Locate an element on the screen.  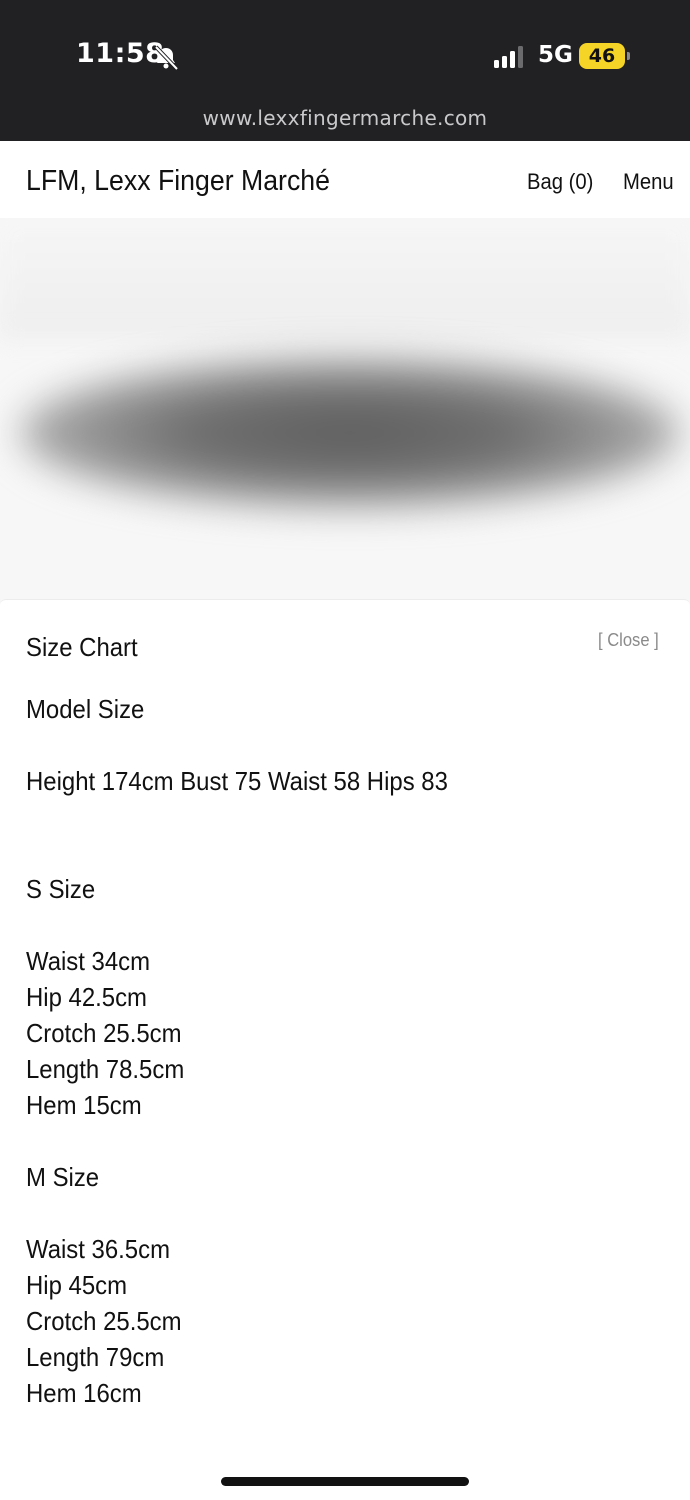
model-size-heading: Model Size is located at coordinates (85, 709).